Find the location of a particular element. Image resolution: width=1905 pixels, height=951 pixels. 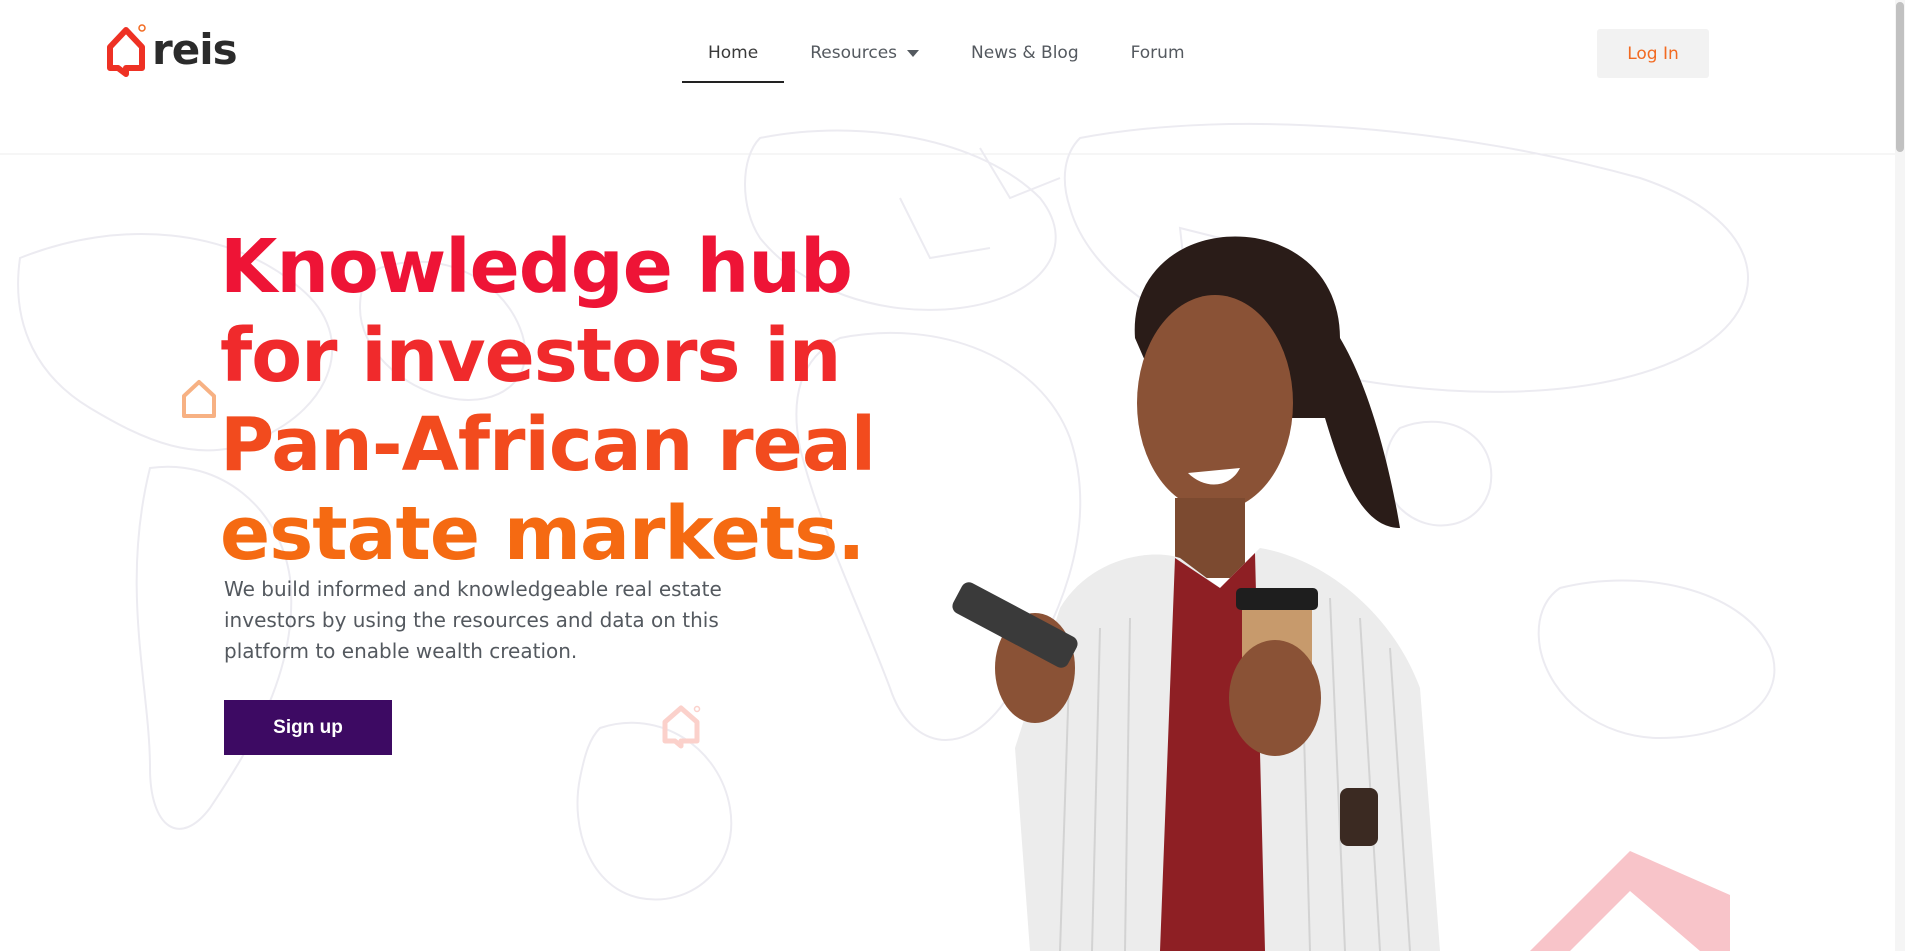

chevron-down-icon is located at coordinates (913, 53).